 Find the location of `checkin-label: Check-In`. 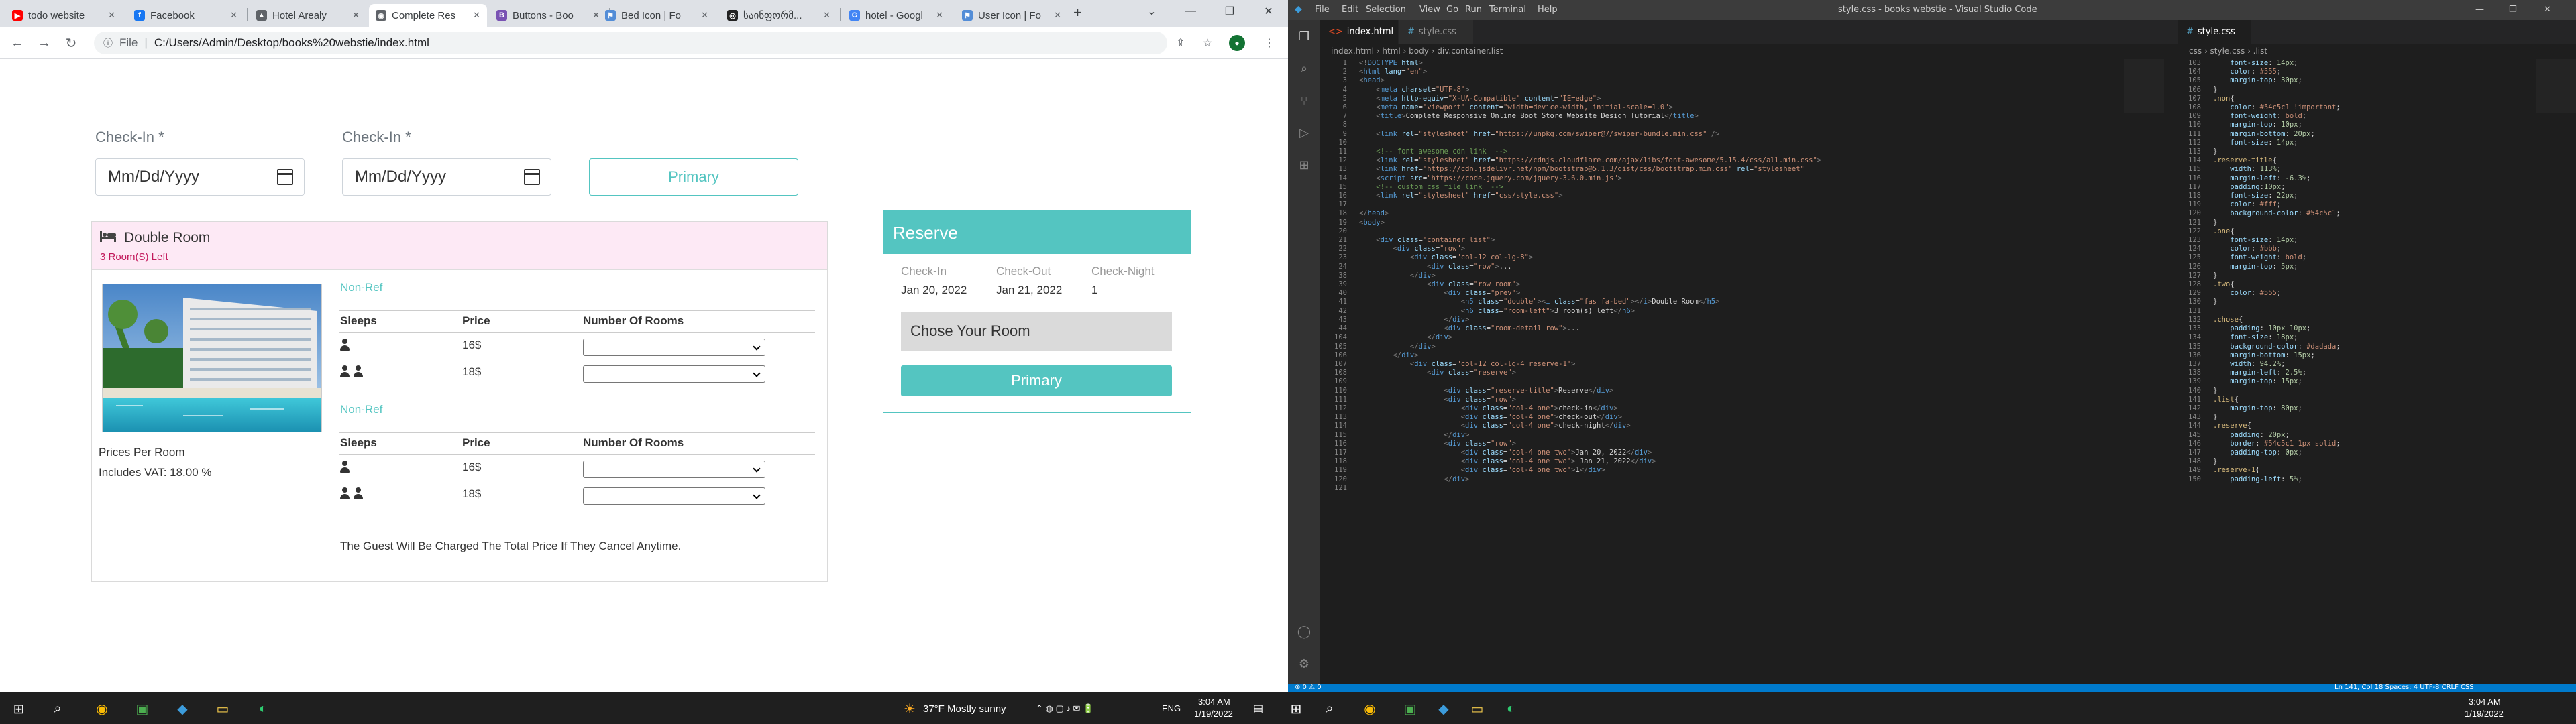

checkin-label: Check-In is located at coordinates (924, 271).